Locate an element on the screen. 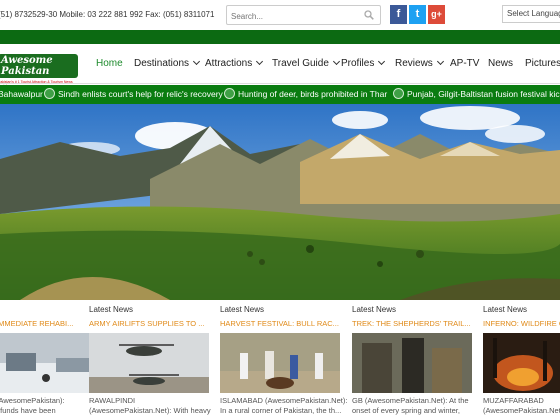  nav-reviews: Reviews is located at coordinates (419, 63).